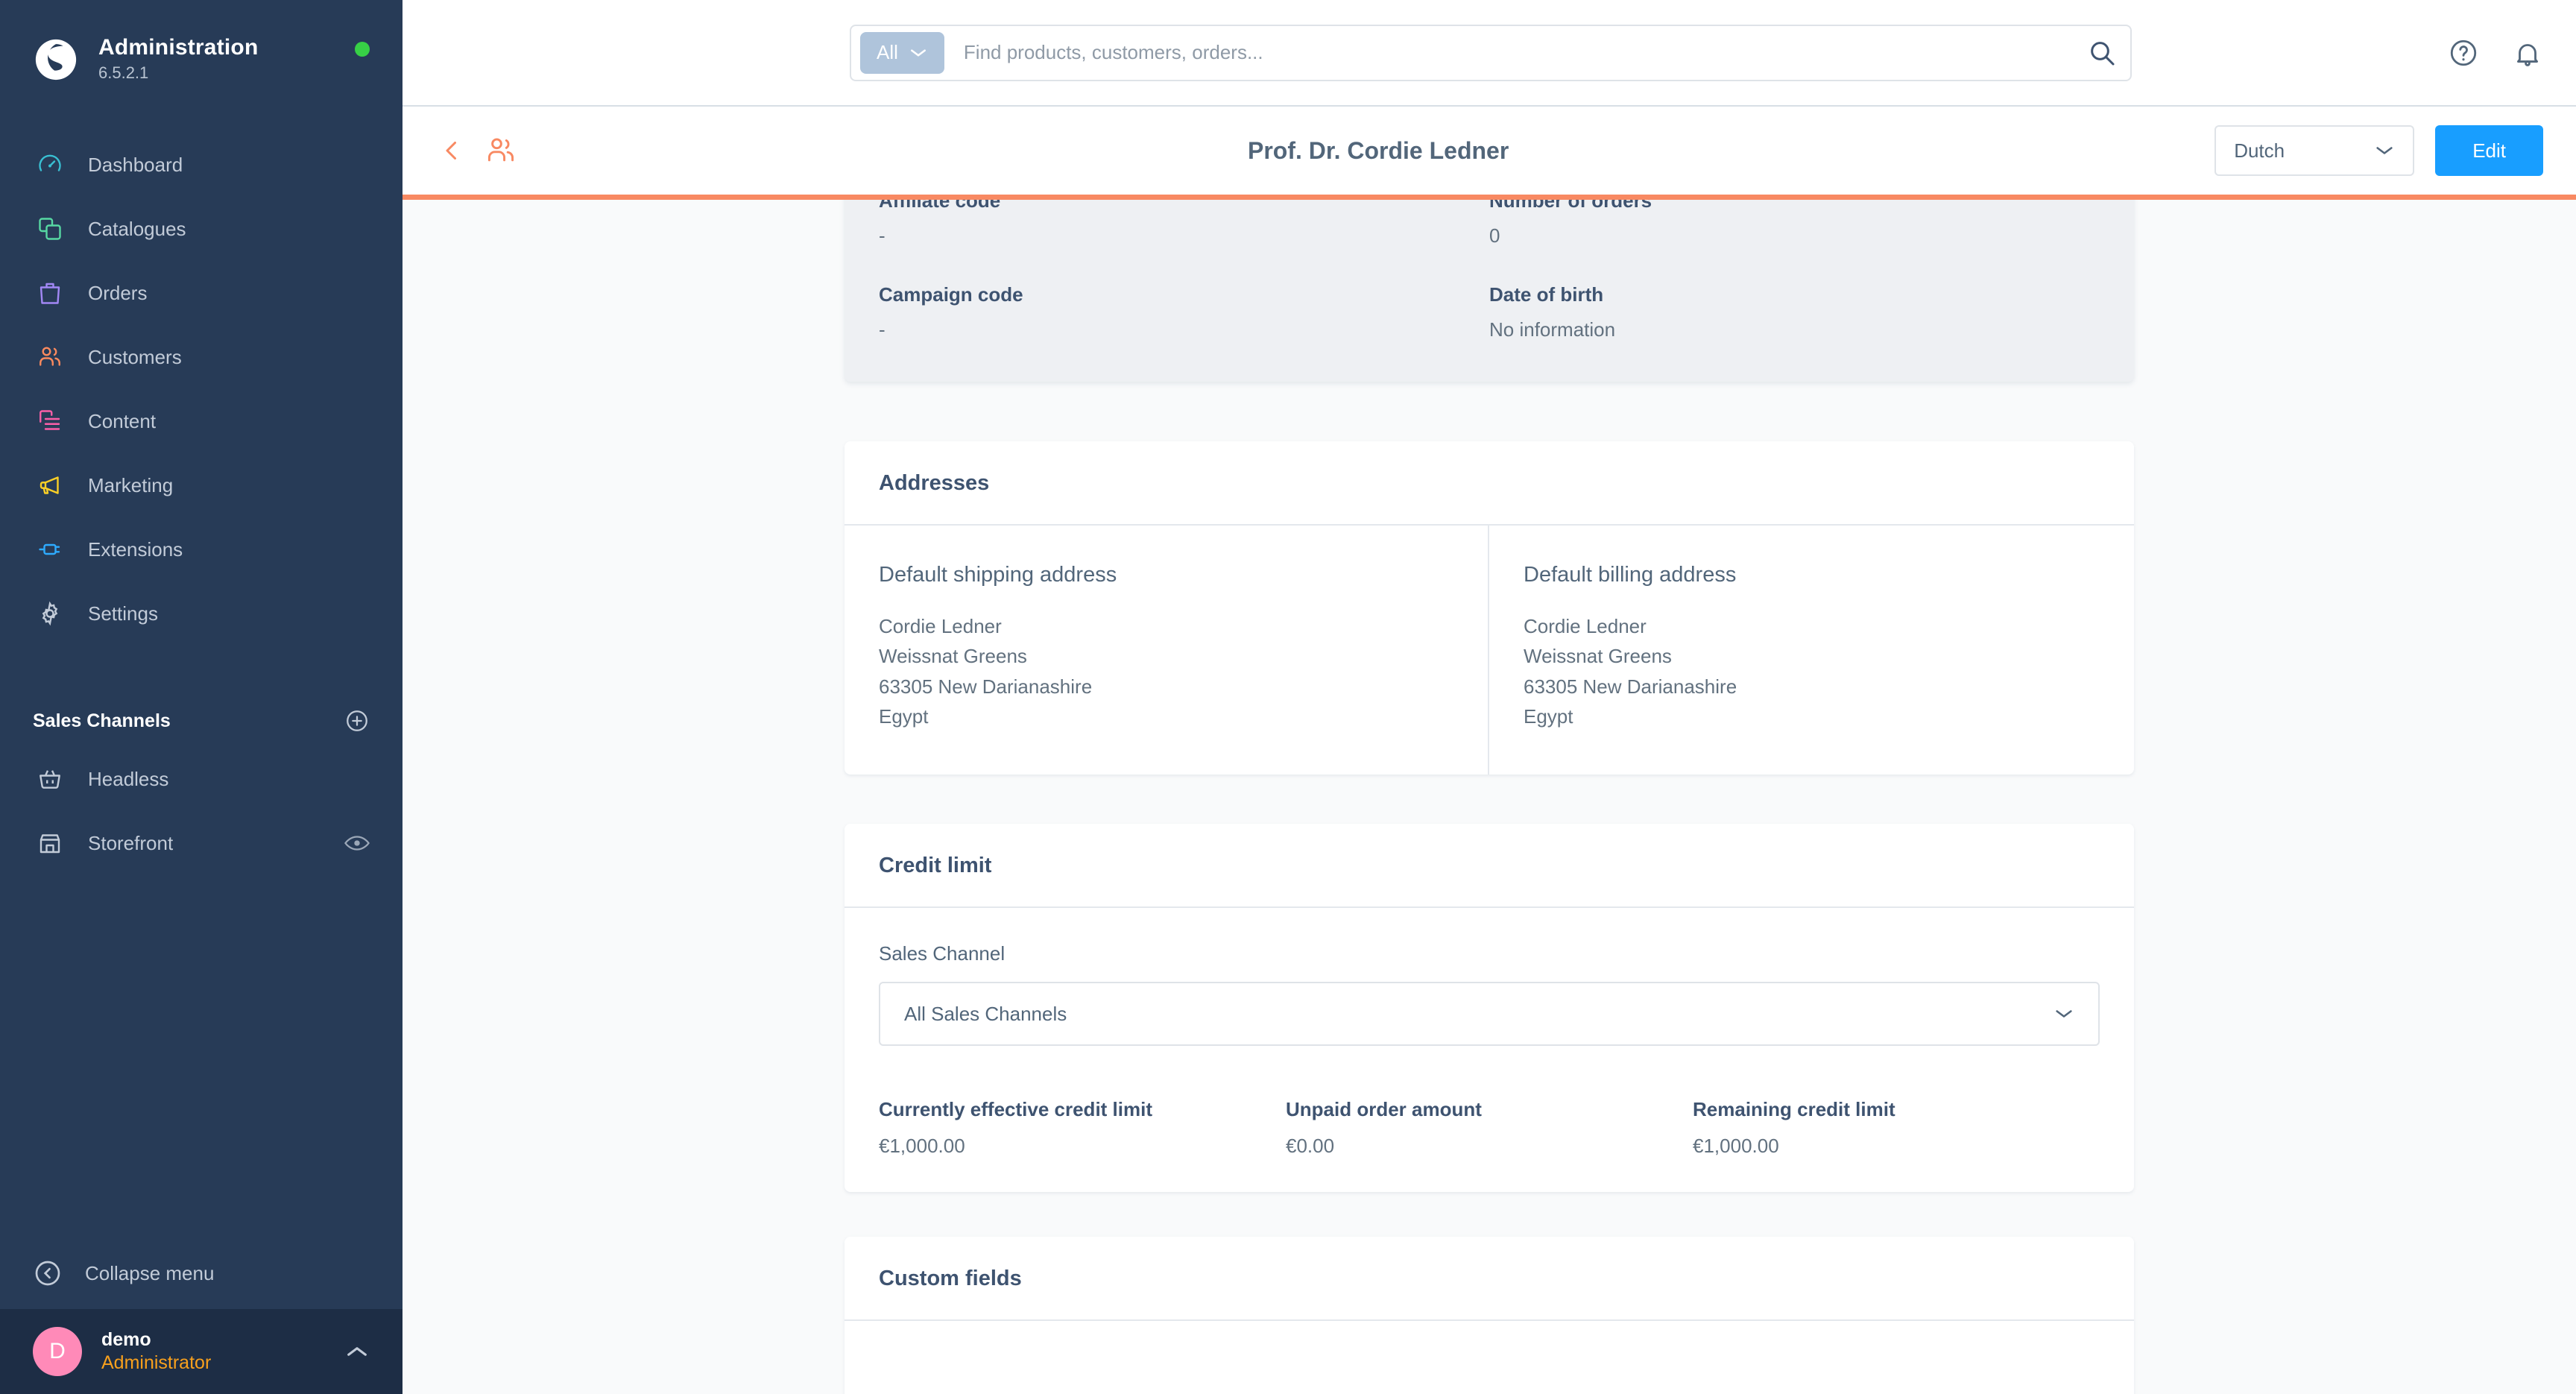 The width and height of the screenshot is (2576, 1394). Describe the element at coordinates (222, 1351) in the screenshot. I see `user-text: demo Administrator` at that location.